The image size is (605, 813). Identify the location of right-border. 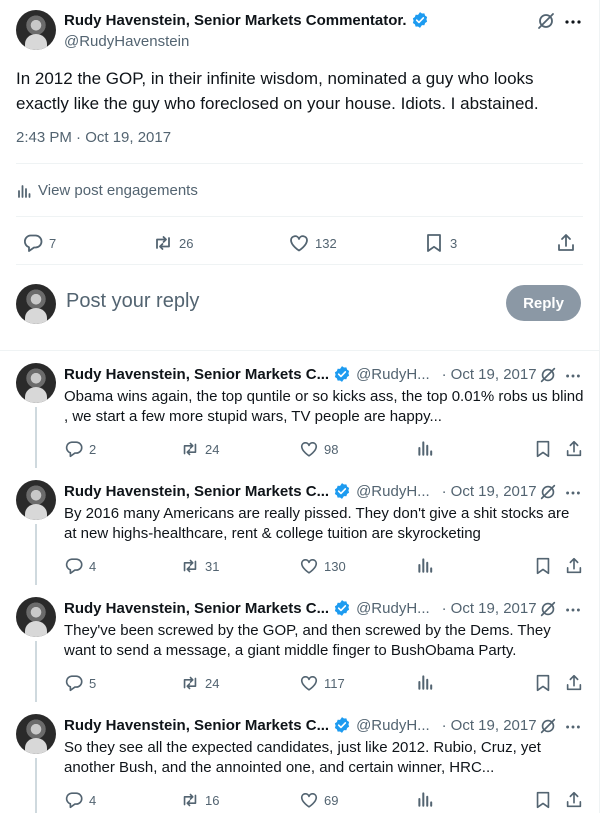
(599, 406).